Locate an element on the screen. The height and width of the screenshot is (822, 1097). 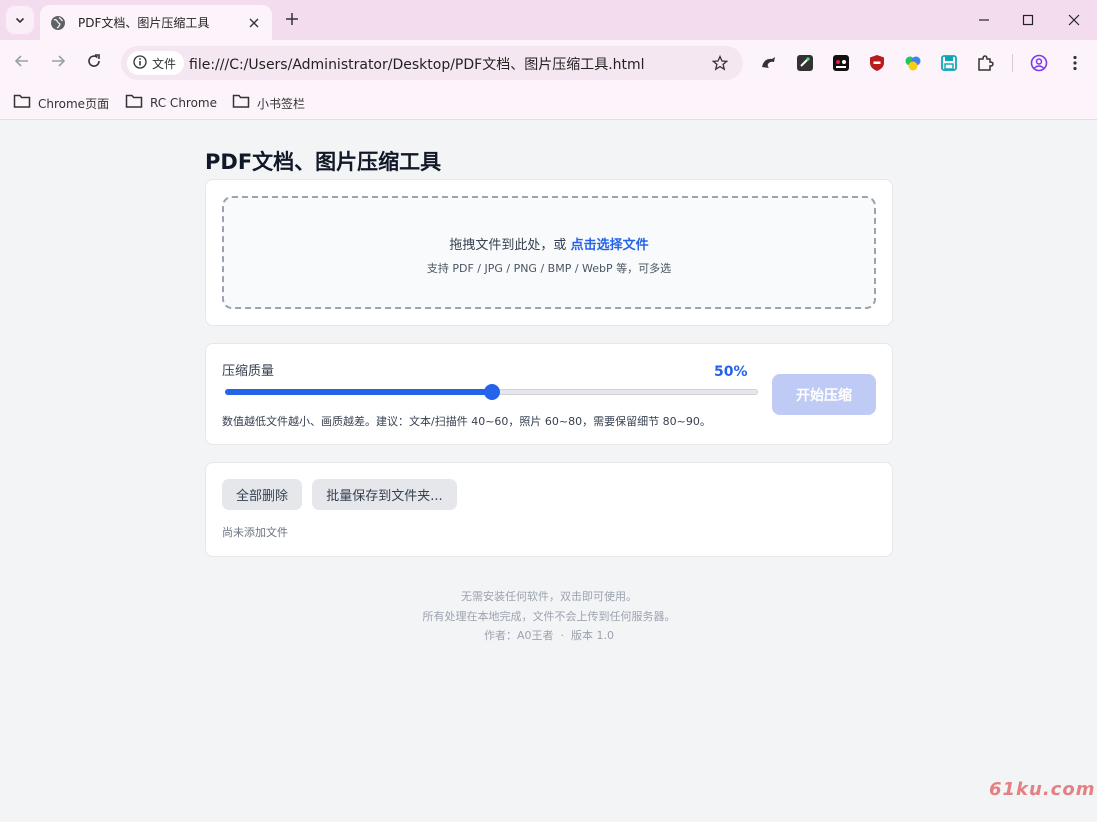
bookmark-small-bookmarks: 小书签栏 is located at coordinates (268, 103).